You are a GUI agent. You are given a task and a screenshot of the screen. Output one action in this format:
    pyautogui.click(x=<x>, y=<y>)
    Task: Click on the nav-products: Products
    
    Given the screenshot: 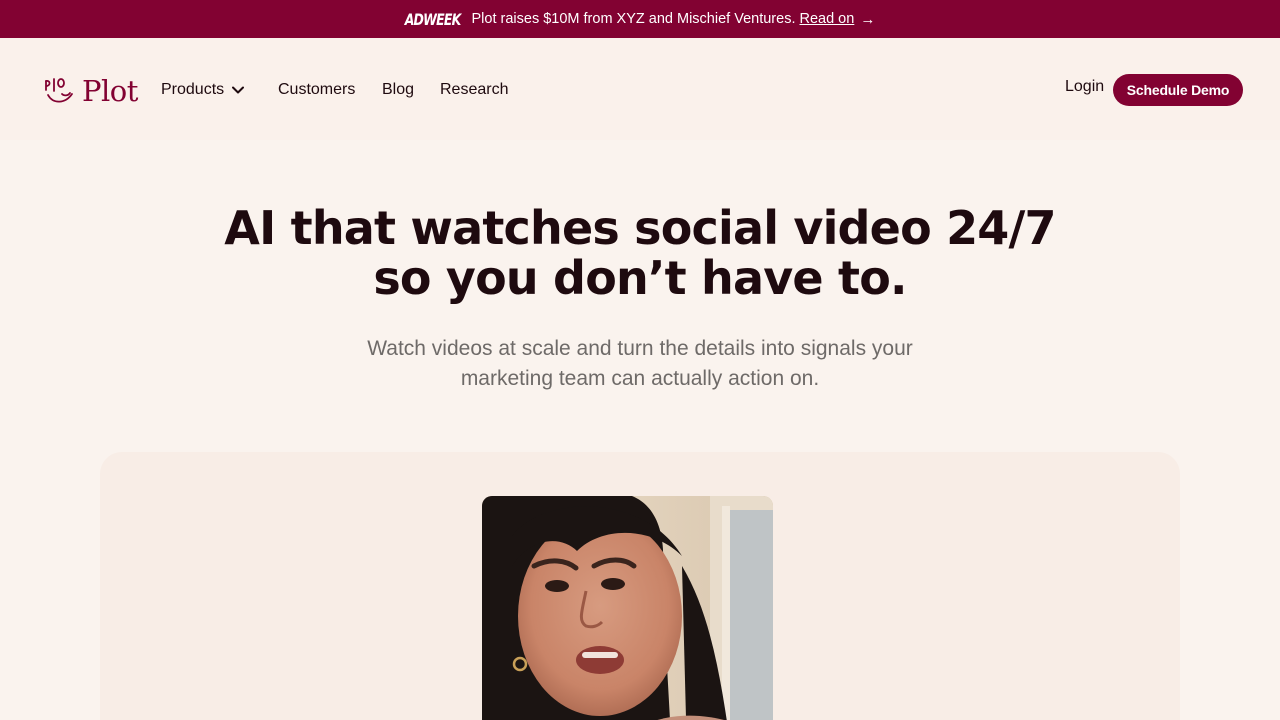 What is the action you would take?
    pyautogui.click(x=203, y=90)
    